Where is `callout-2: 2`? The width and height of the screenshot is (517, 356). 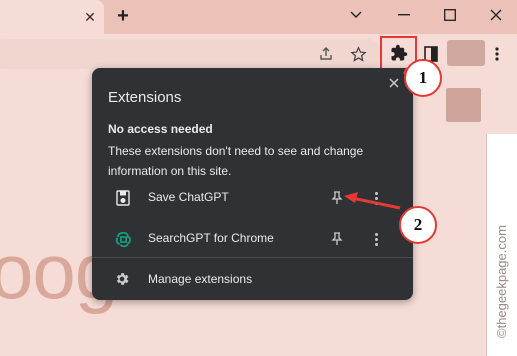 callout-2: 2 is located at coordinates (418, 225).